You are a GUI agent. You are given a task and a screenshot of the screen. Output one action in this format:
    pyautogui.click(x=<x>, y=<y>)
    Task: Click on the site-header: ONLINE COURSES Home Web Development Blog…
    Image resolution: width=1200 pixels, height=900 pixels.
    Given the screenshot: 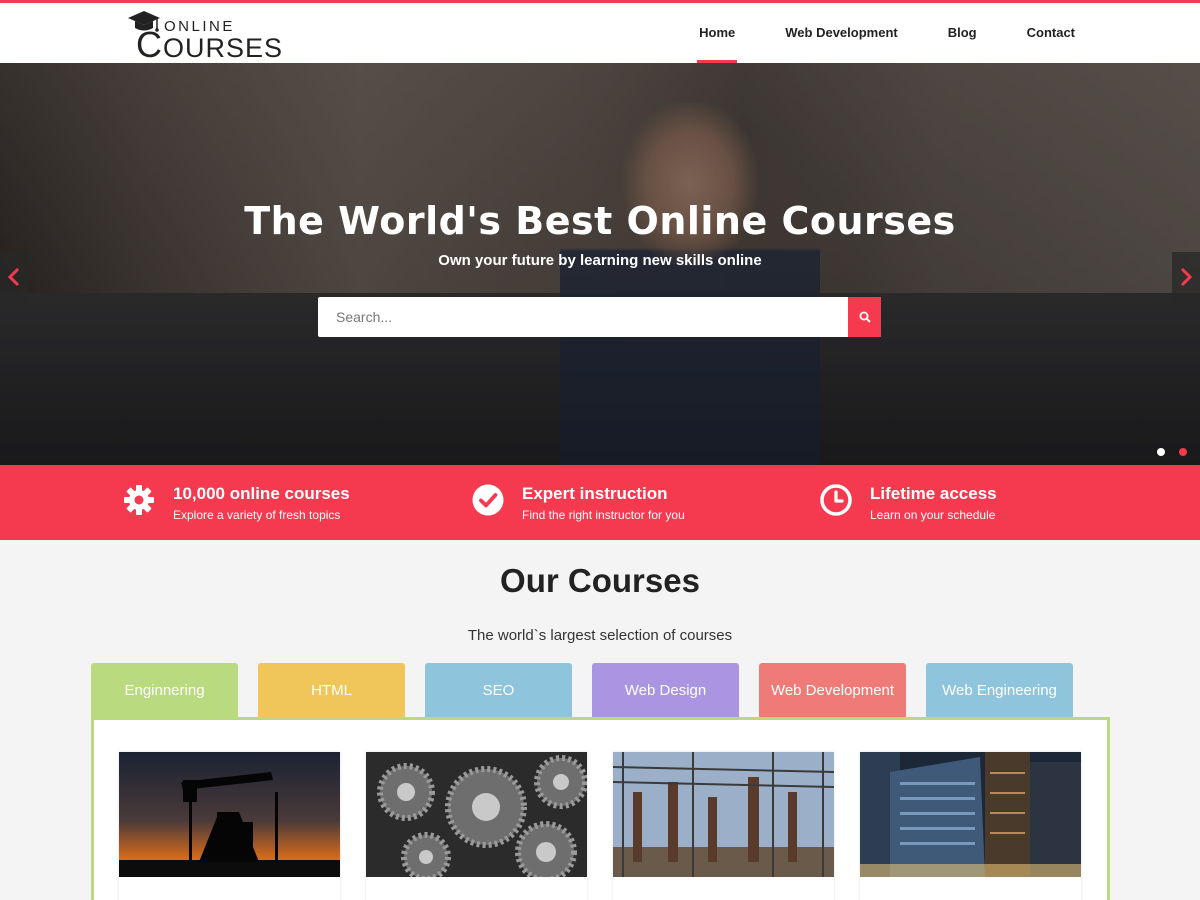 What is the action you would take?
    pyautogui.click(x=600, y=33)
    